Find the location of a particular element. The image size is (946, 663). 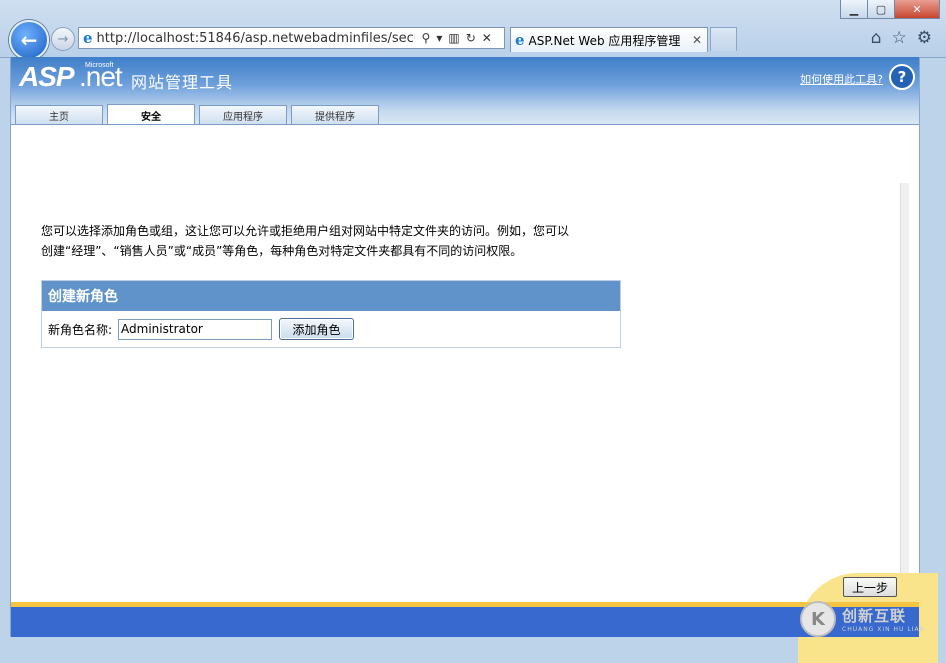

role-name-label: 新角色名称: is located at coordinates (80, 329).